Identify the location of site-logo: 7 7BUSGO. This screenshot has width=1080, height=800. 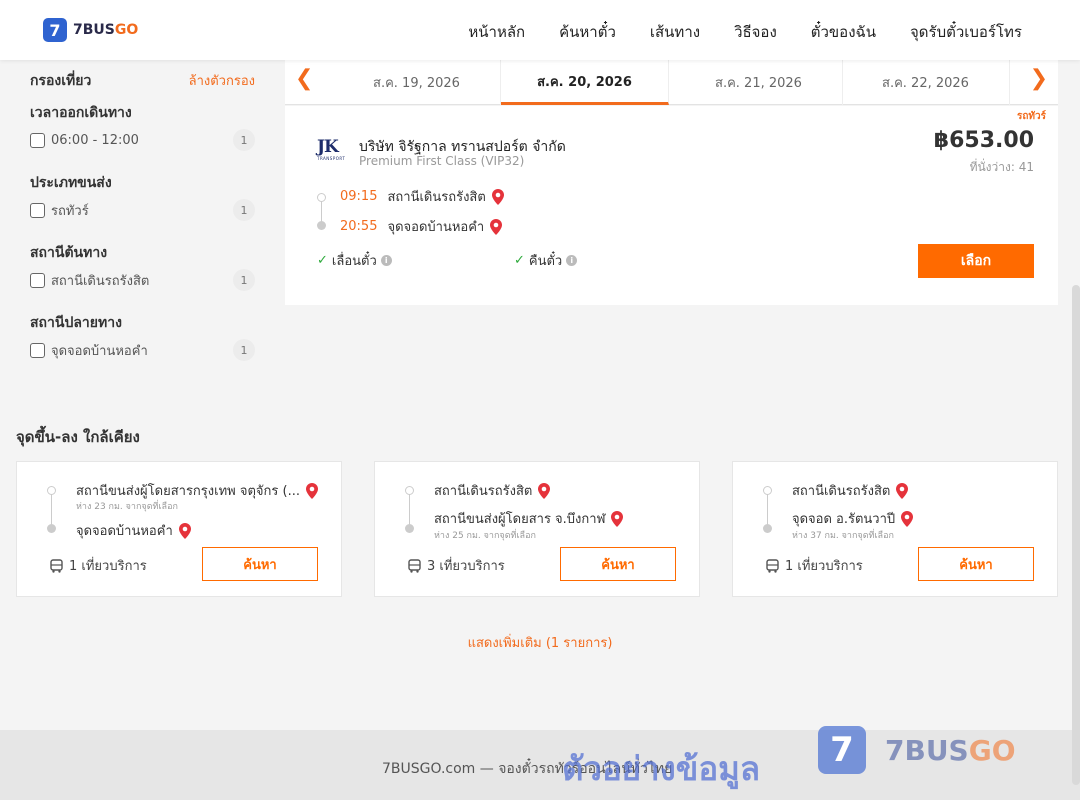
(90, 30).